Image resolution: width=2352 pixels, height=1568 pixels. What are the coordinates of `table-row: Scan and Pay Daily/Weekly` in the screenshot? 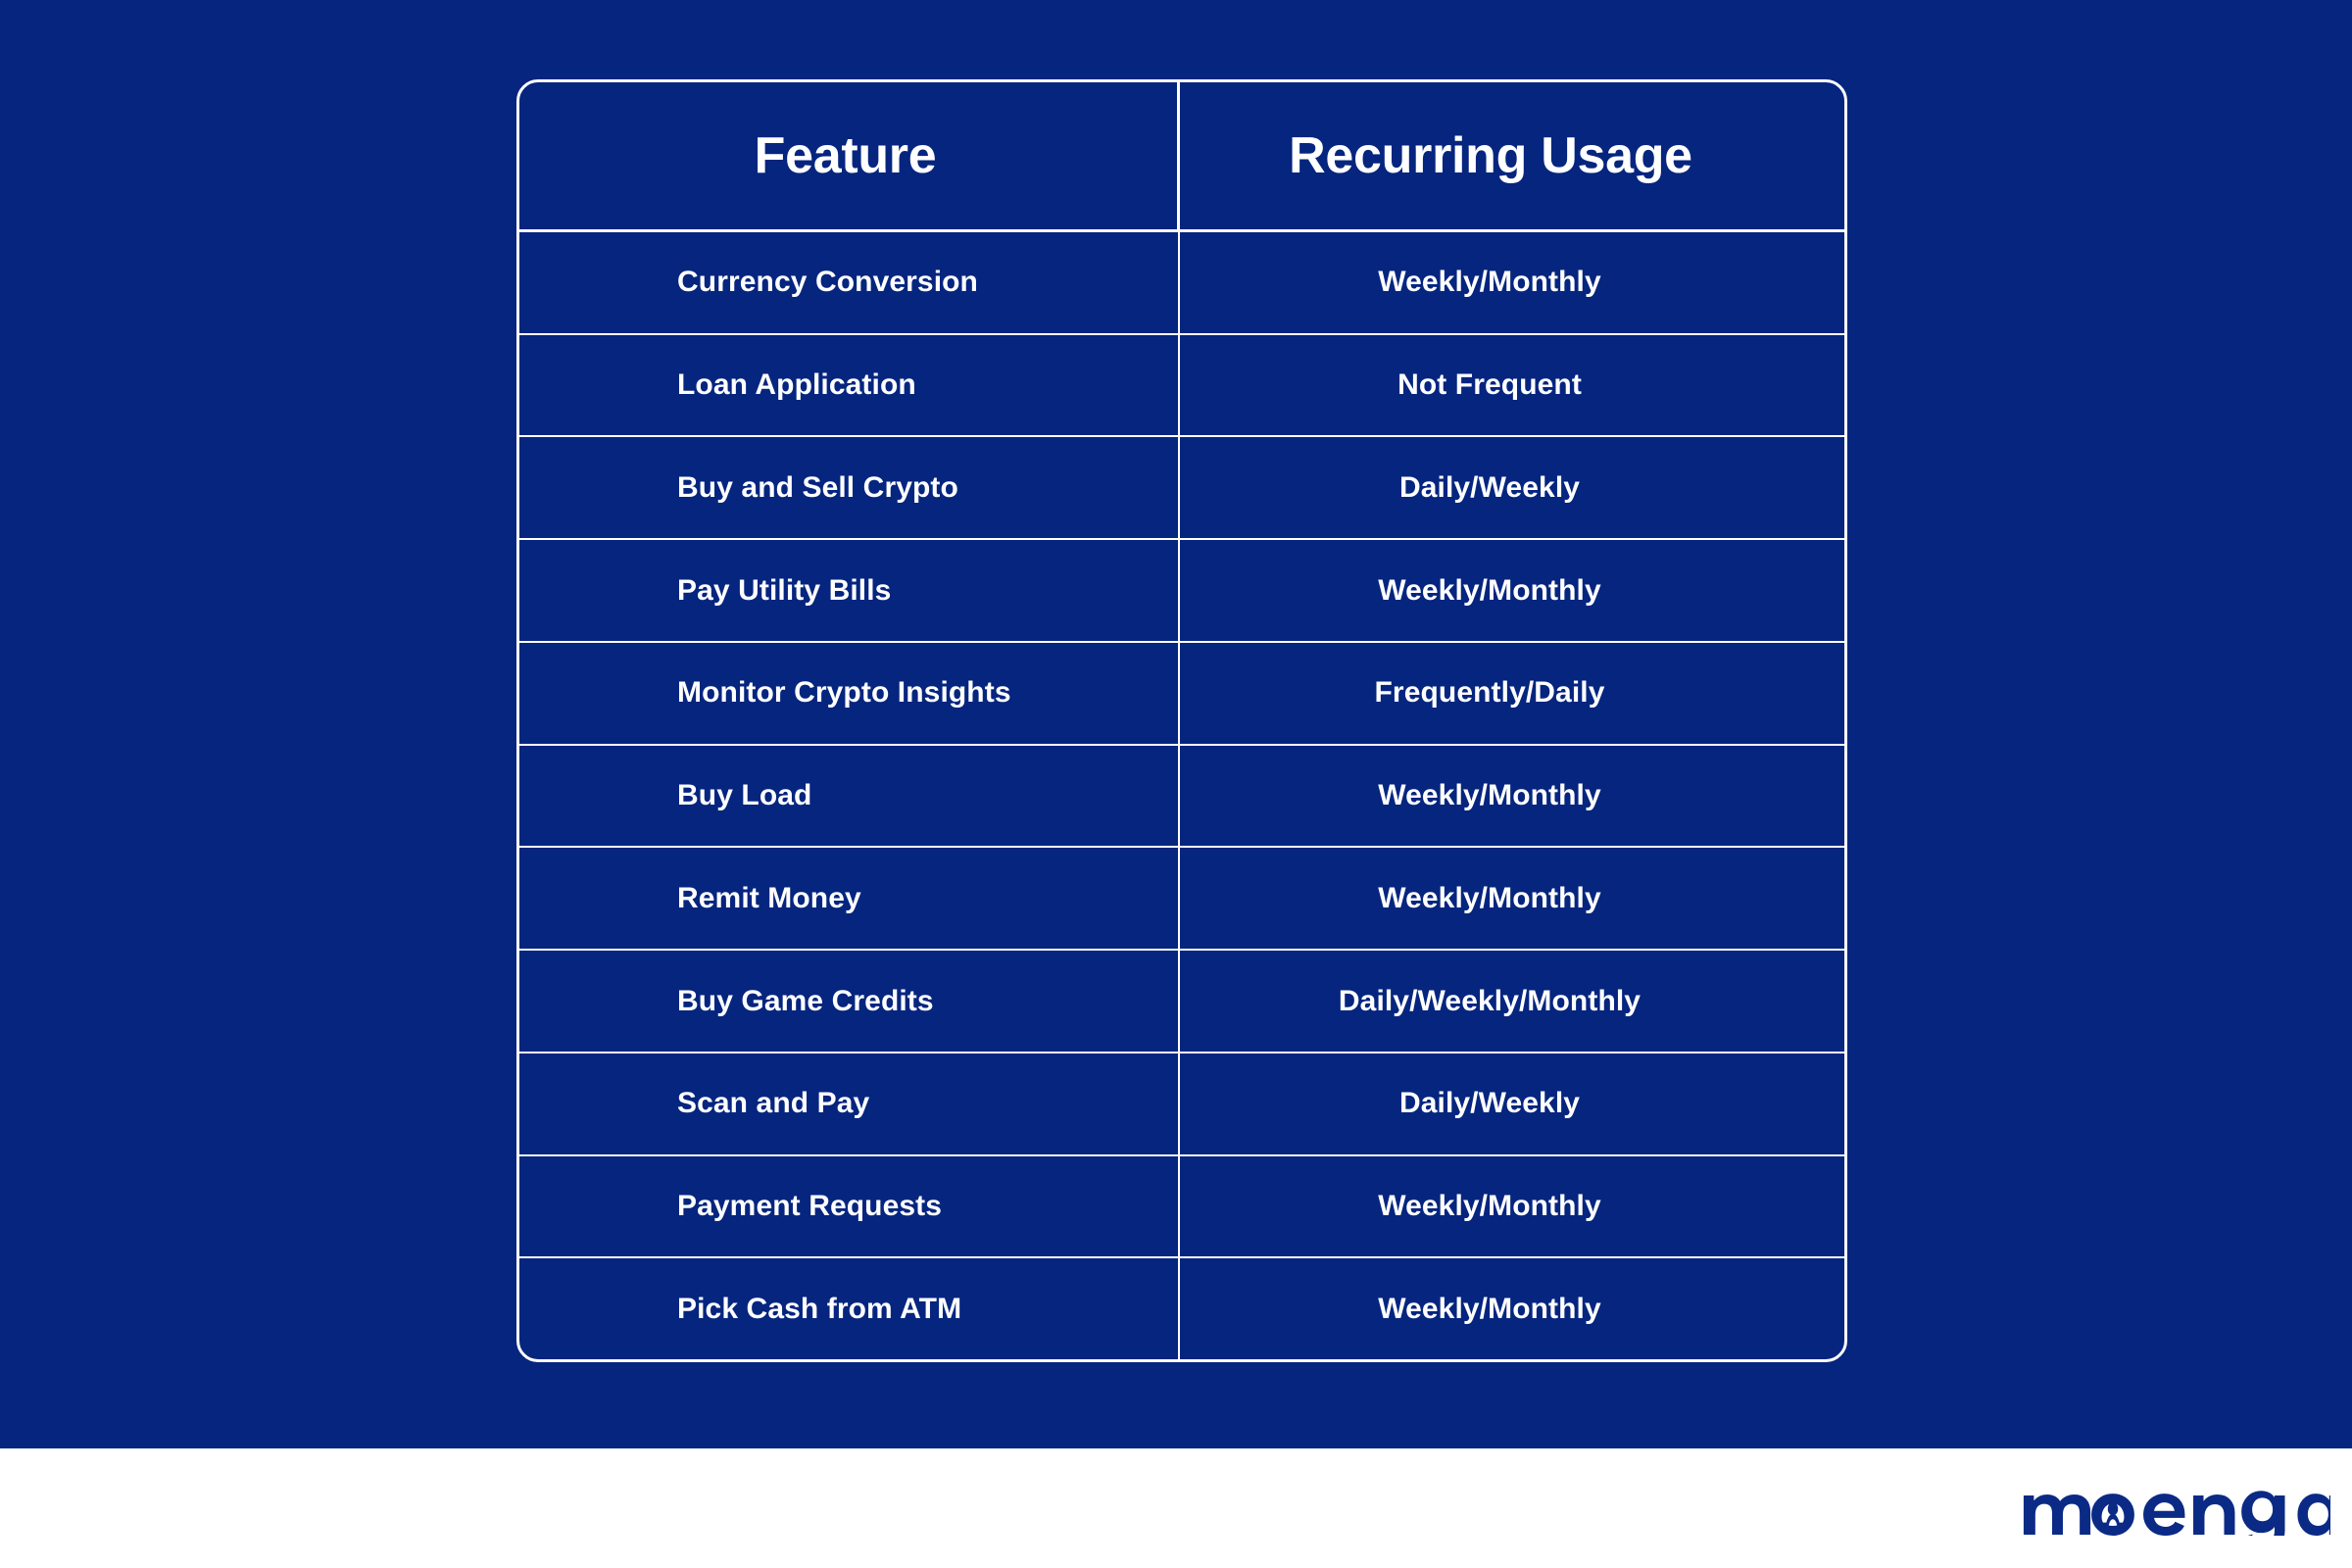 It's located at (1181, 1104).